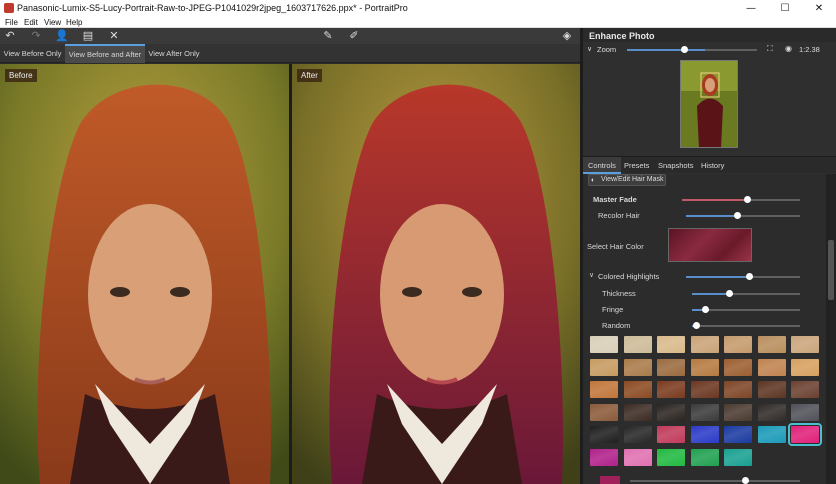 Image resolution: width=836 pixels, height=484 pixels. I want to click on brush-remove-icon: ✐, so click(354, 36).